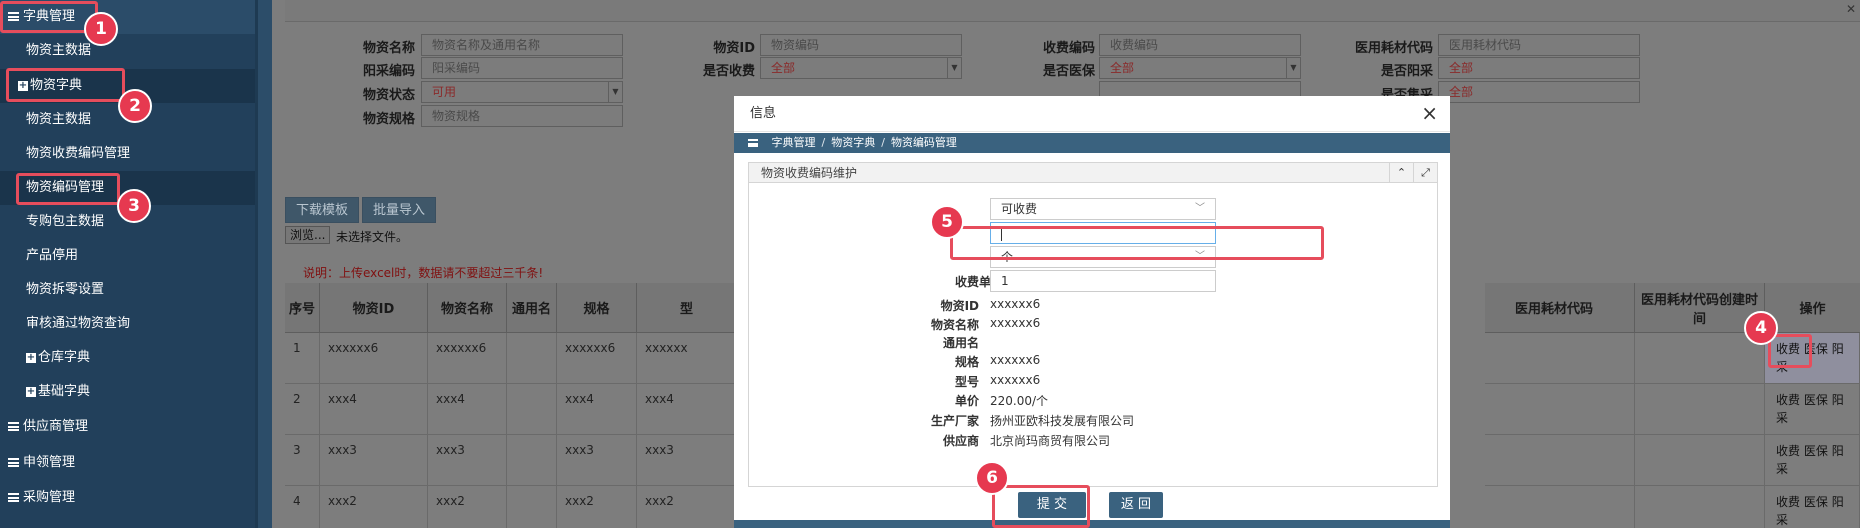  Describe the element at coordinates (127, 256) in the screenshot. I see `sidebar-item-product-disable: 产品停用` at that location.